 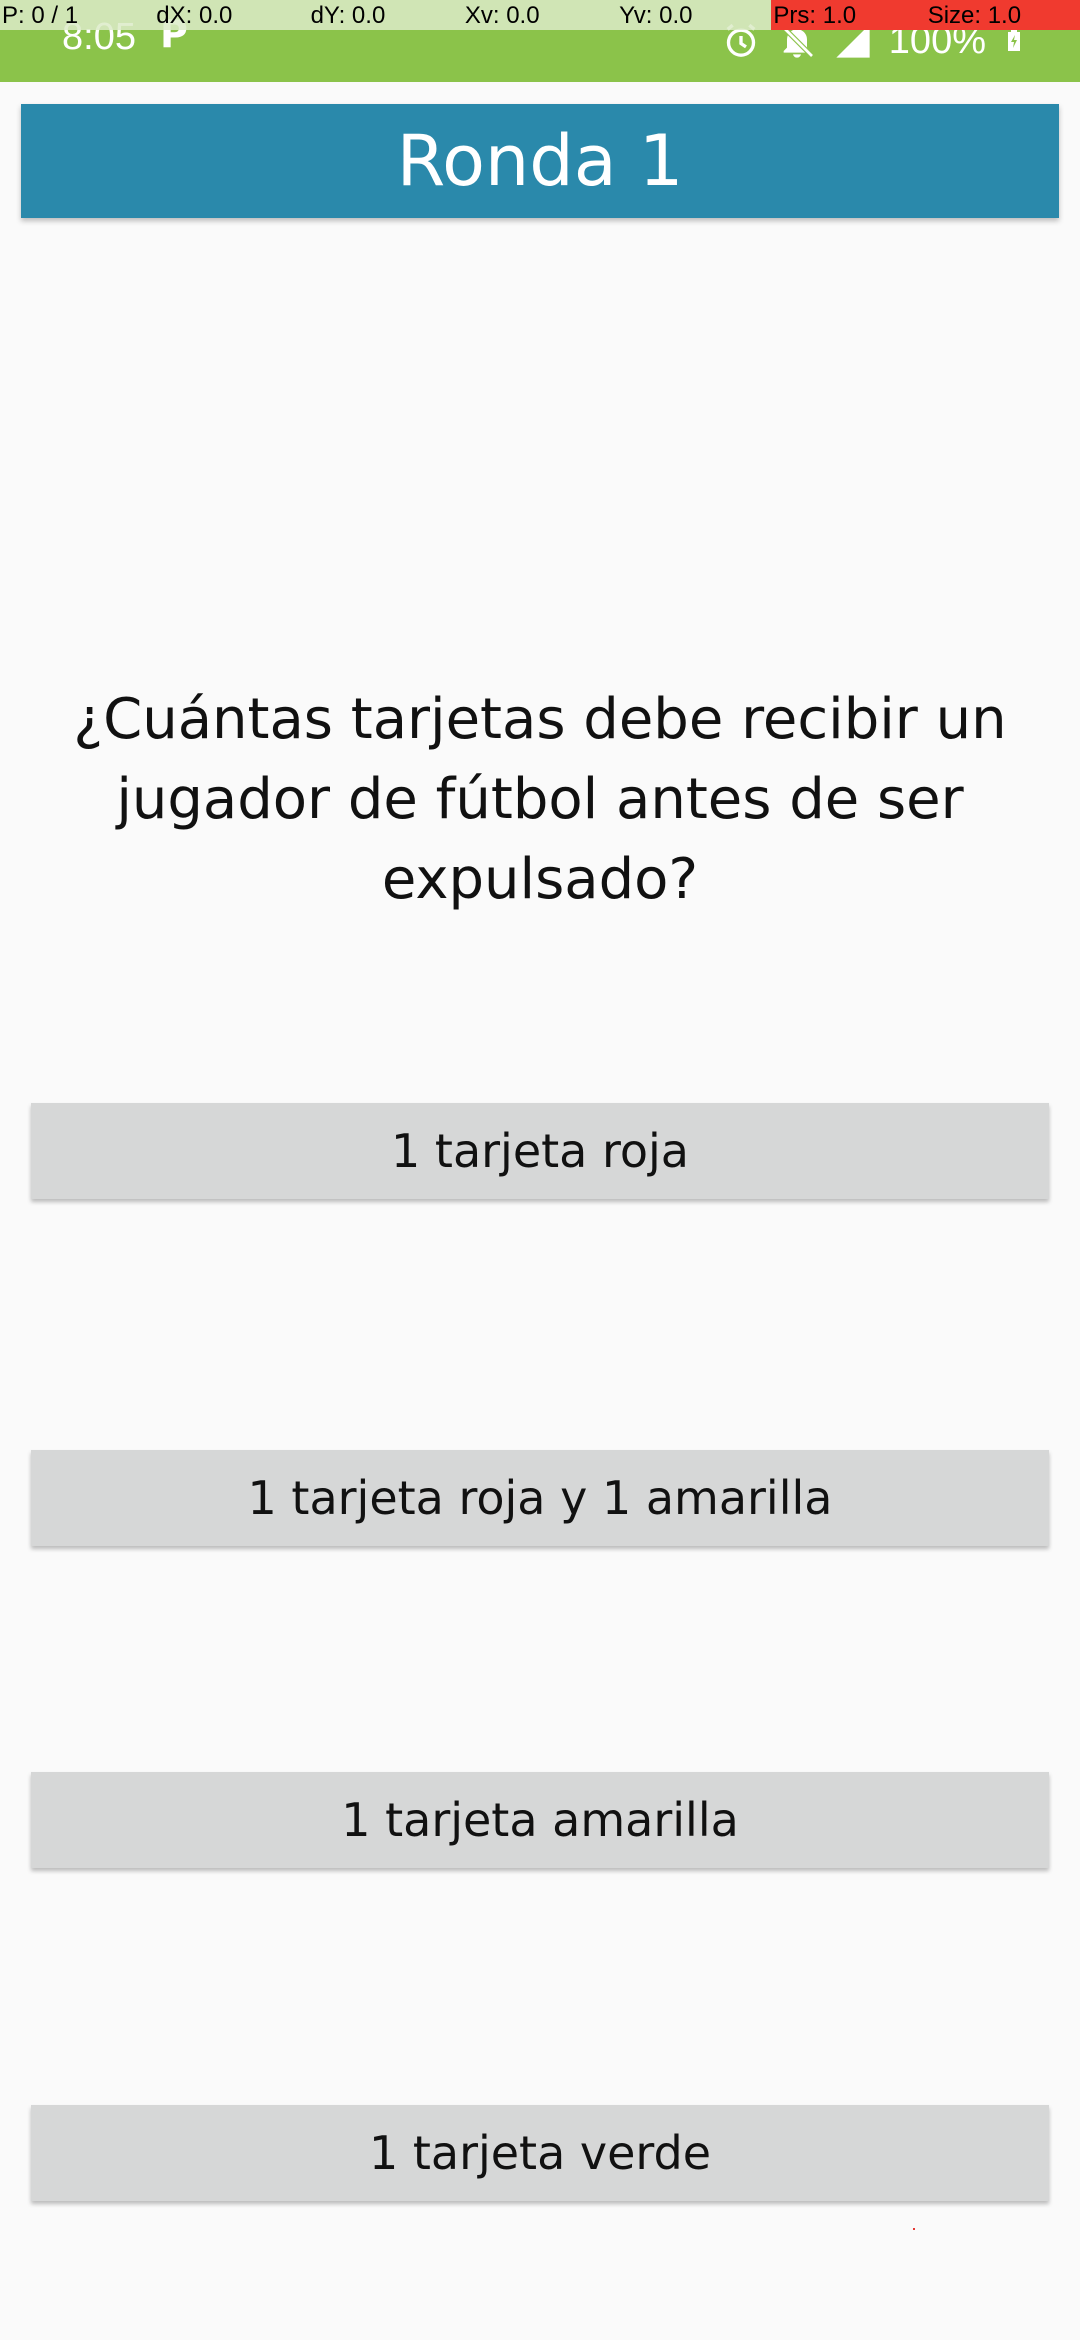 What do you see at coordinates (77, 15) in the screenshot?
I see `overlay-pointer: P: 0 / 1` at bounding box center [77, 15].